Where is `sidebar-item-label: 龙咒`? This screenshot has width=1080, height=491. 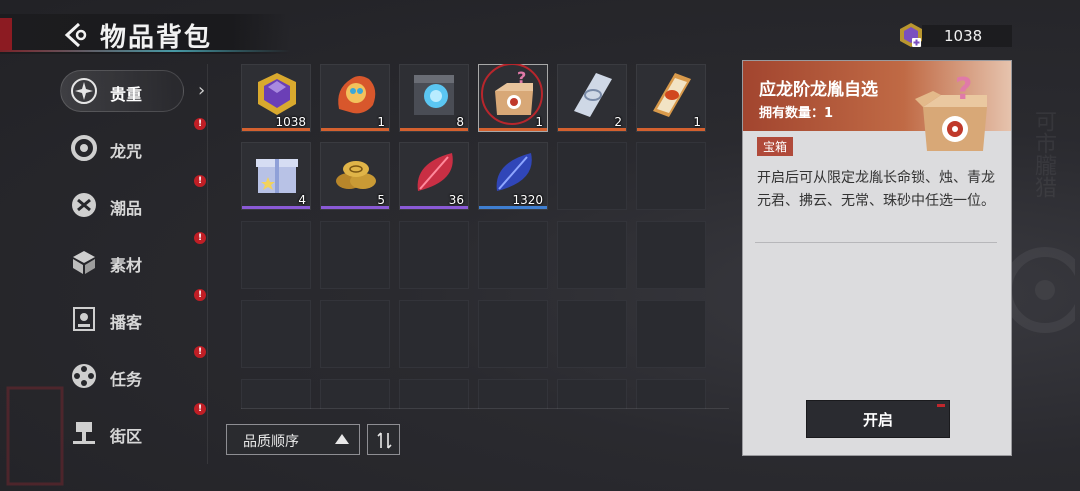
sidebar-item-label: 龙咒 is located at coordinates (126, 151).